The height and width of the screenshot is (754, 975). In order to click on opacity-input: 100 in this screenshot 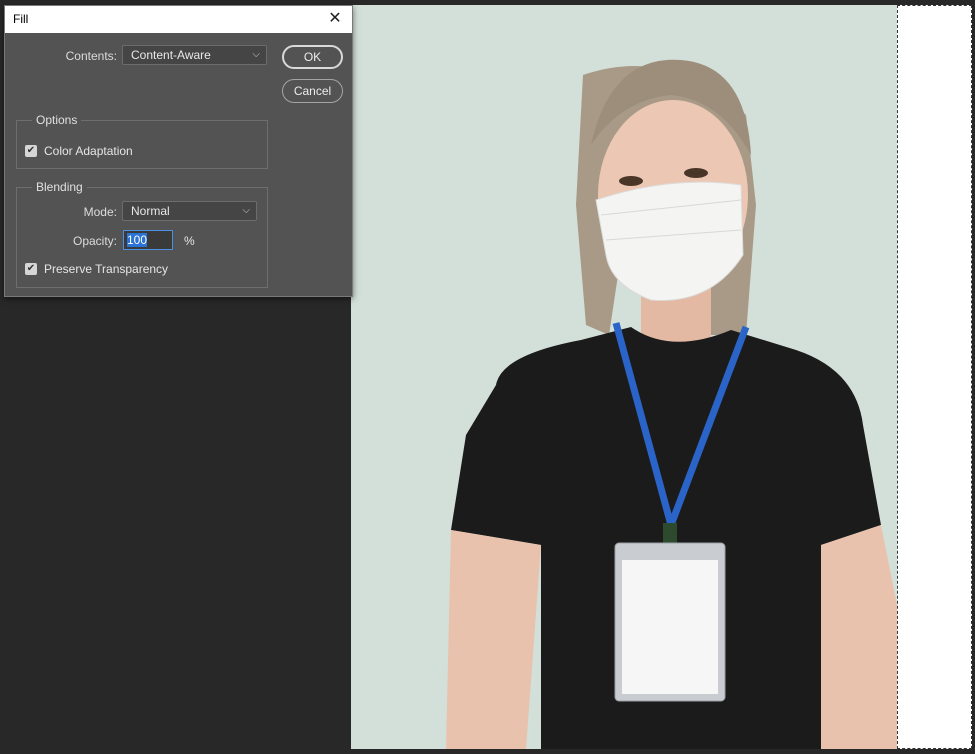, I will do `click(148, 240)`.